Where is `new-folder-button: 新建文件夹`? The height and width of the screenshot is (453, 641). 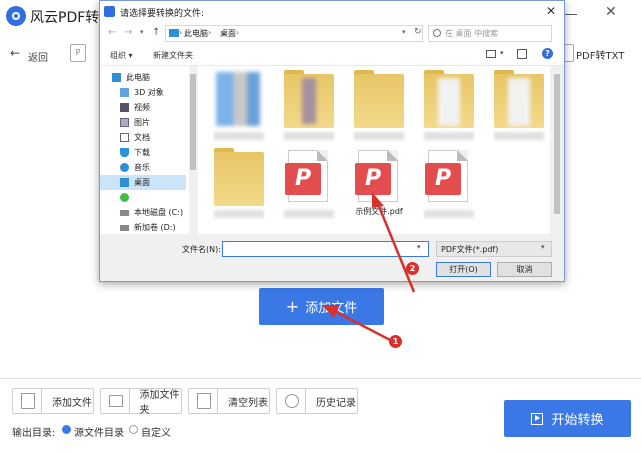 new-folder-button: 新建文件夹 is located at coordinates (173, 55).